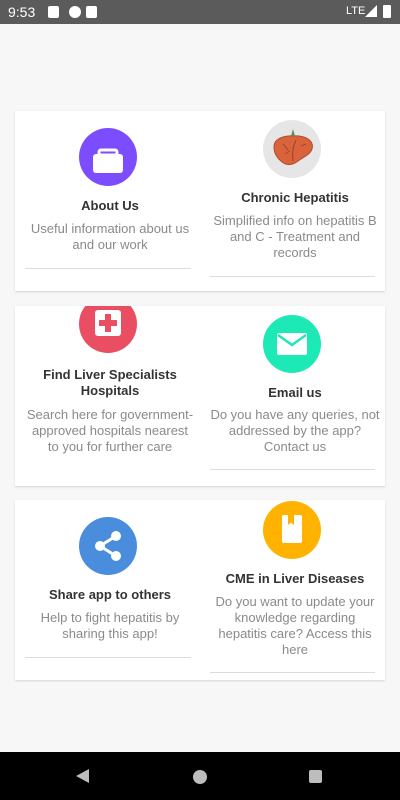 This screenshot has height=800, width=400. Describe the element at coordinates (200, 12) in the screenshot. I see `status-bar: 9:53 LTE` at that location.